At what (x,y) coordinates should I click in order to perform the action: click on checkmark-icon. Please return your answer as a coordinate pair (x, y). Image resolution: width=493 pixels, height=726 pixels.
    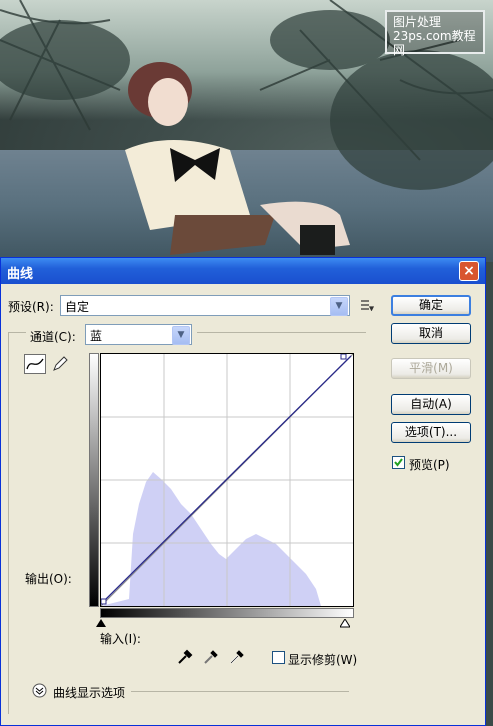
    Looking at the image, I should click on (398, 462).